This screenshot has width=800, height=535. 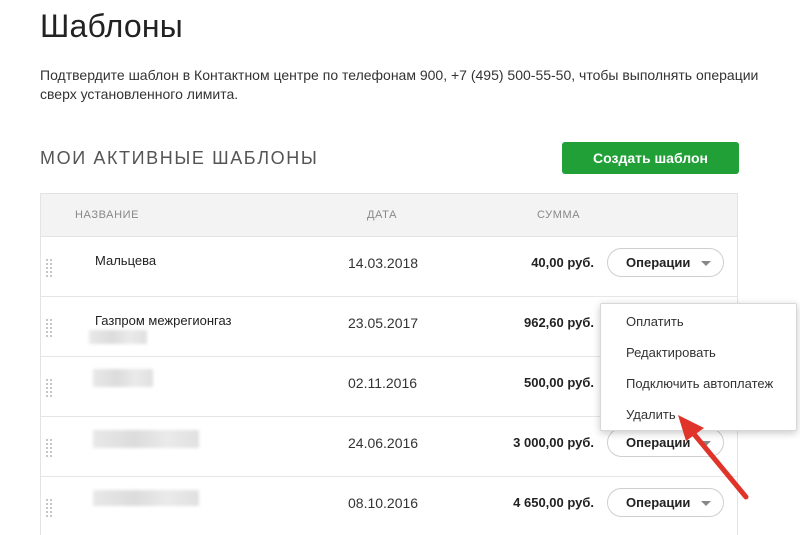 What do you see at coordinates (698, 358) in the screenshot?
I see `menu-item-edit: Редактировать` at bounding box center [698, 358].